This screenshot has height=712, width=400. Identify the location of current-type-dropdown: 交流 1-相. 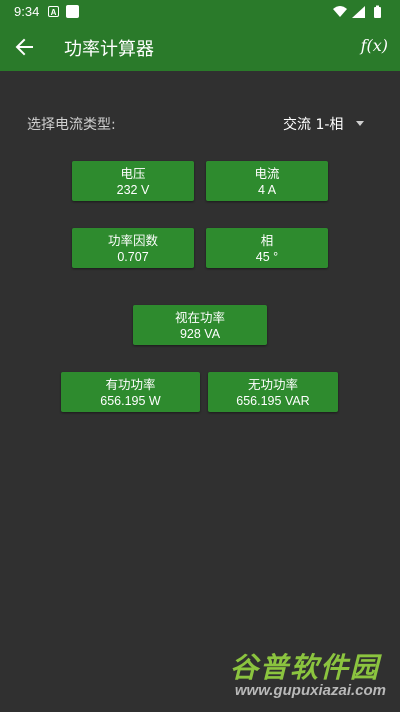
(327, 123).